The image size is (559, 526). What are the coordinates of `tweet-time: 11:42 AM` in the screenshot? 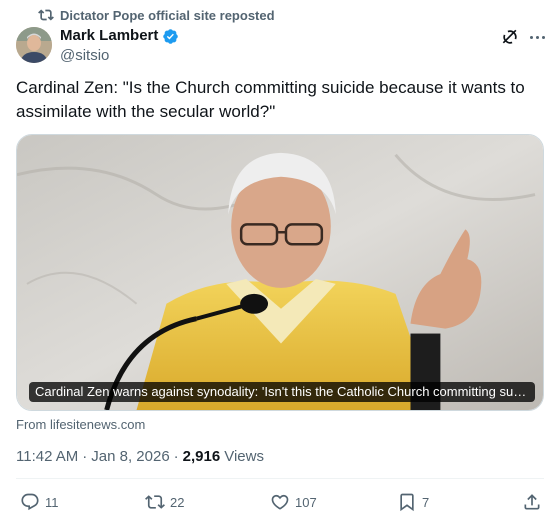 It's located at (47, 456).